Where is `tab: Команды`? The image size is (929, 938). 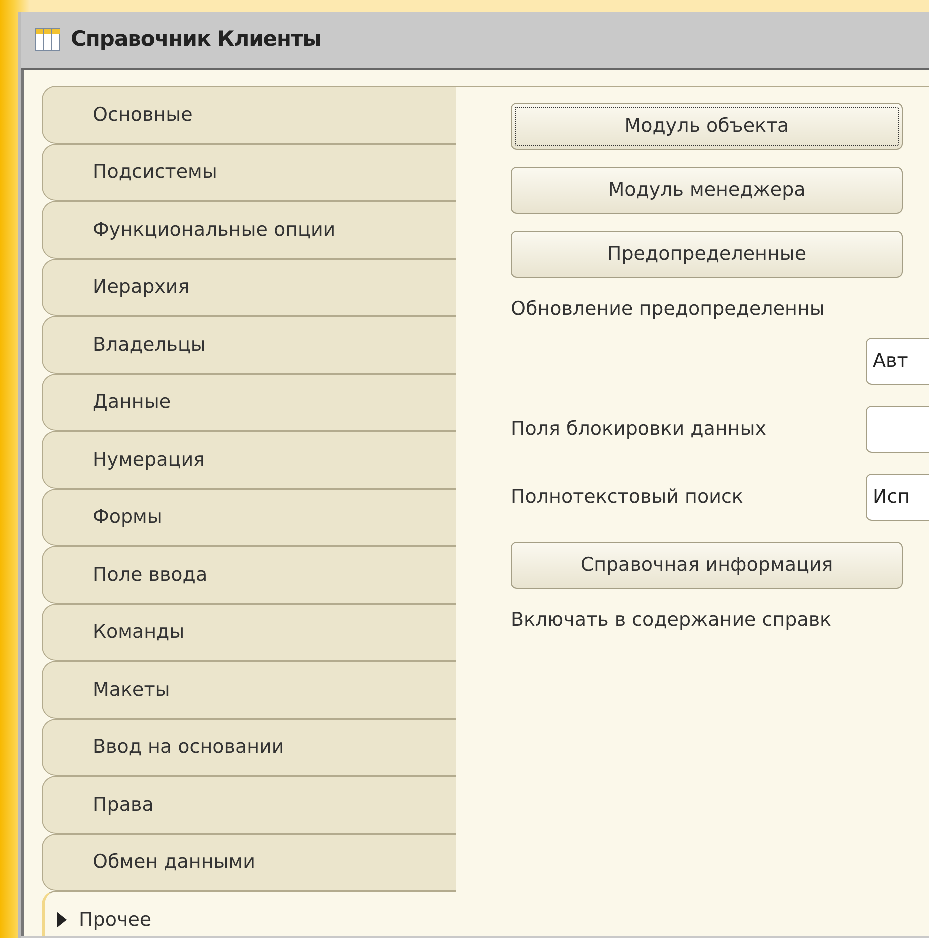
tab: Команды is located at coordinates (249, 632).